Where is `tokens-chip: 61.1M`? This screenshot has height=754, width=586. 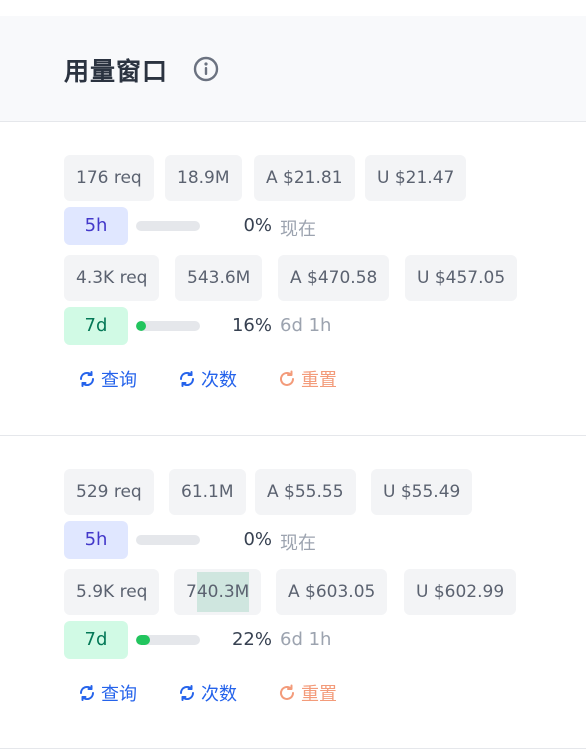 tokens-chip: 61.1M is located at coordinates (207, 492).